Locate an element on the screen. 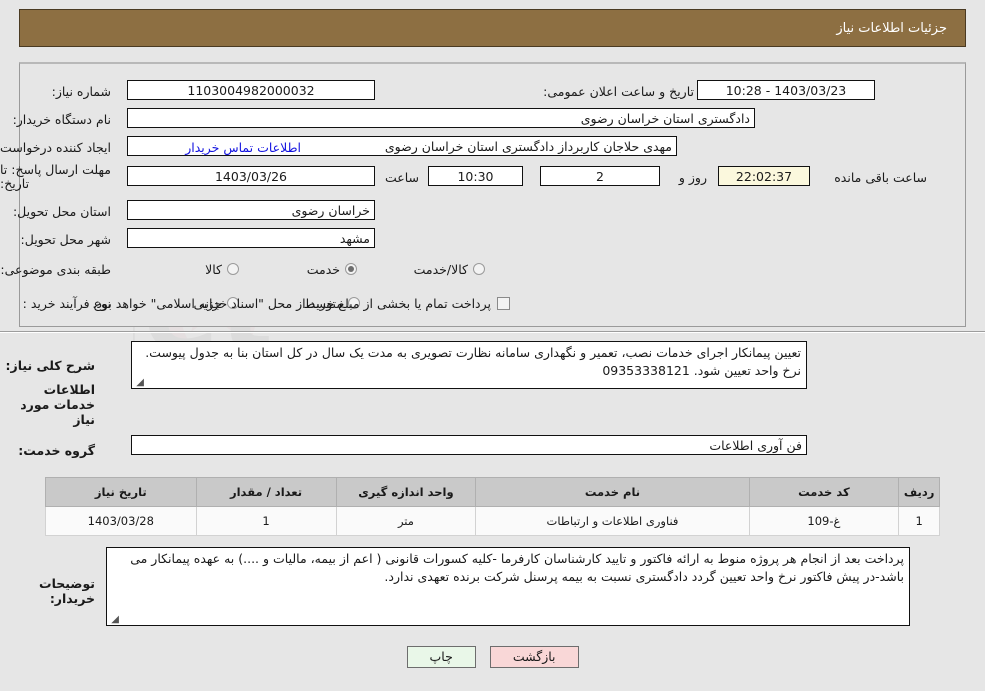 This screenshot has width=985, height=691. category-radio-khedmat: خدمت is located at coordinates (332, 269).